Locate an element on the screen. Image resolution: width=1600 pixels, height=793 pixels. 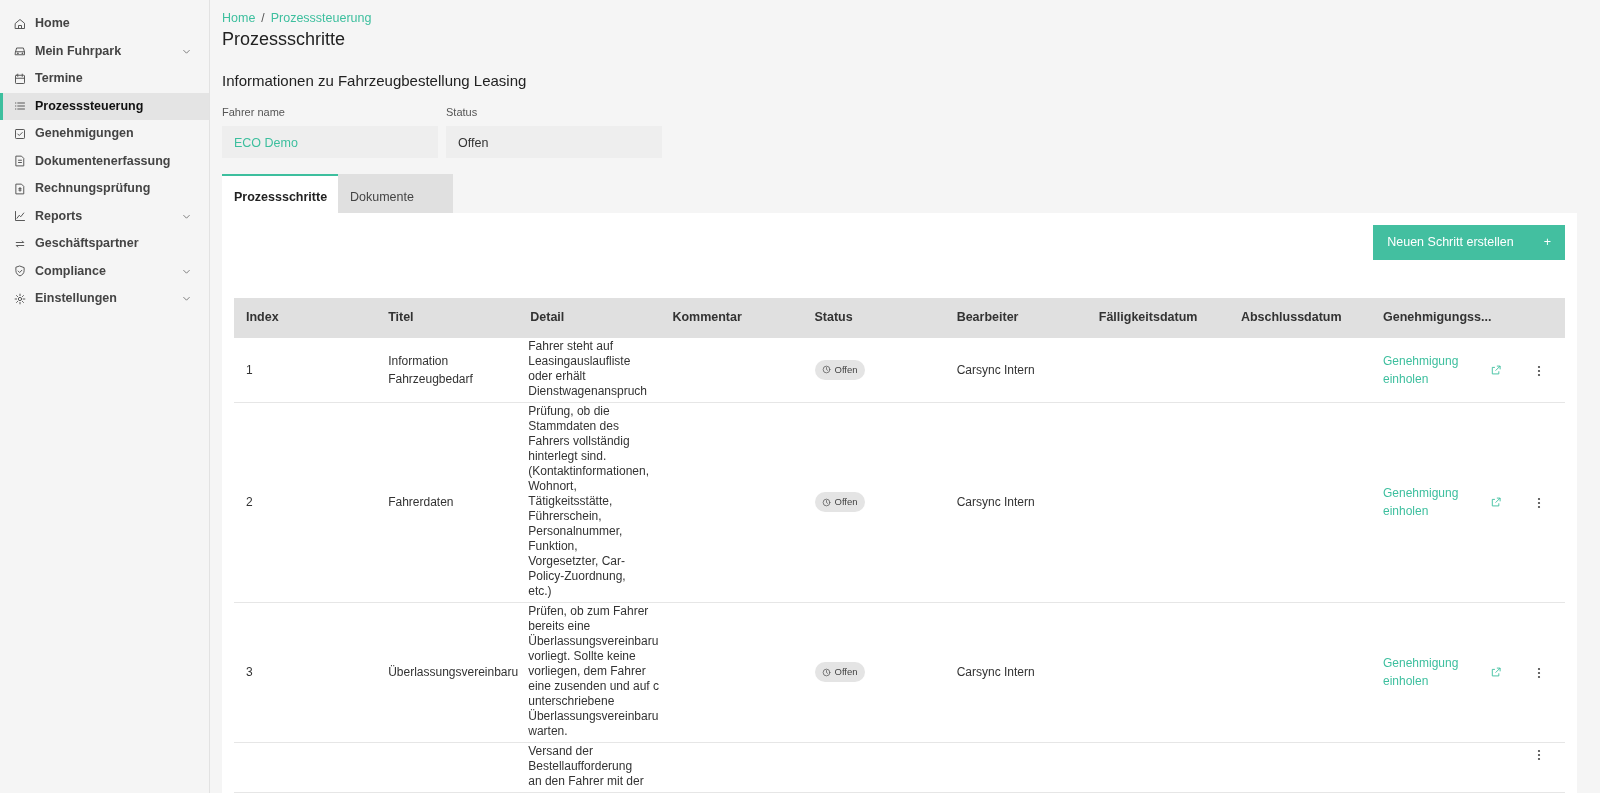
sidebar-item: Einstellungen is located at coordinates (104, 299).